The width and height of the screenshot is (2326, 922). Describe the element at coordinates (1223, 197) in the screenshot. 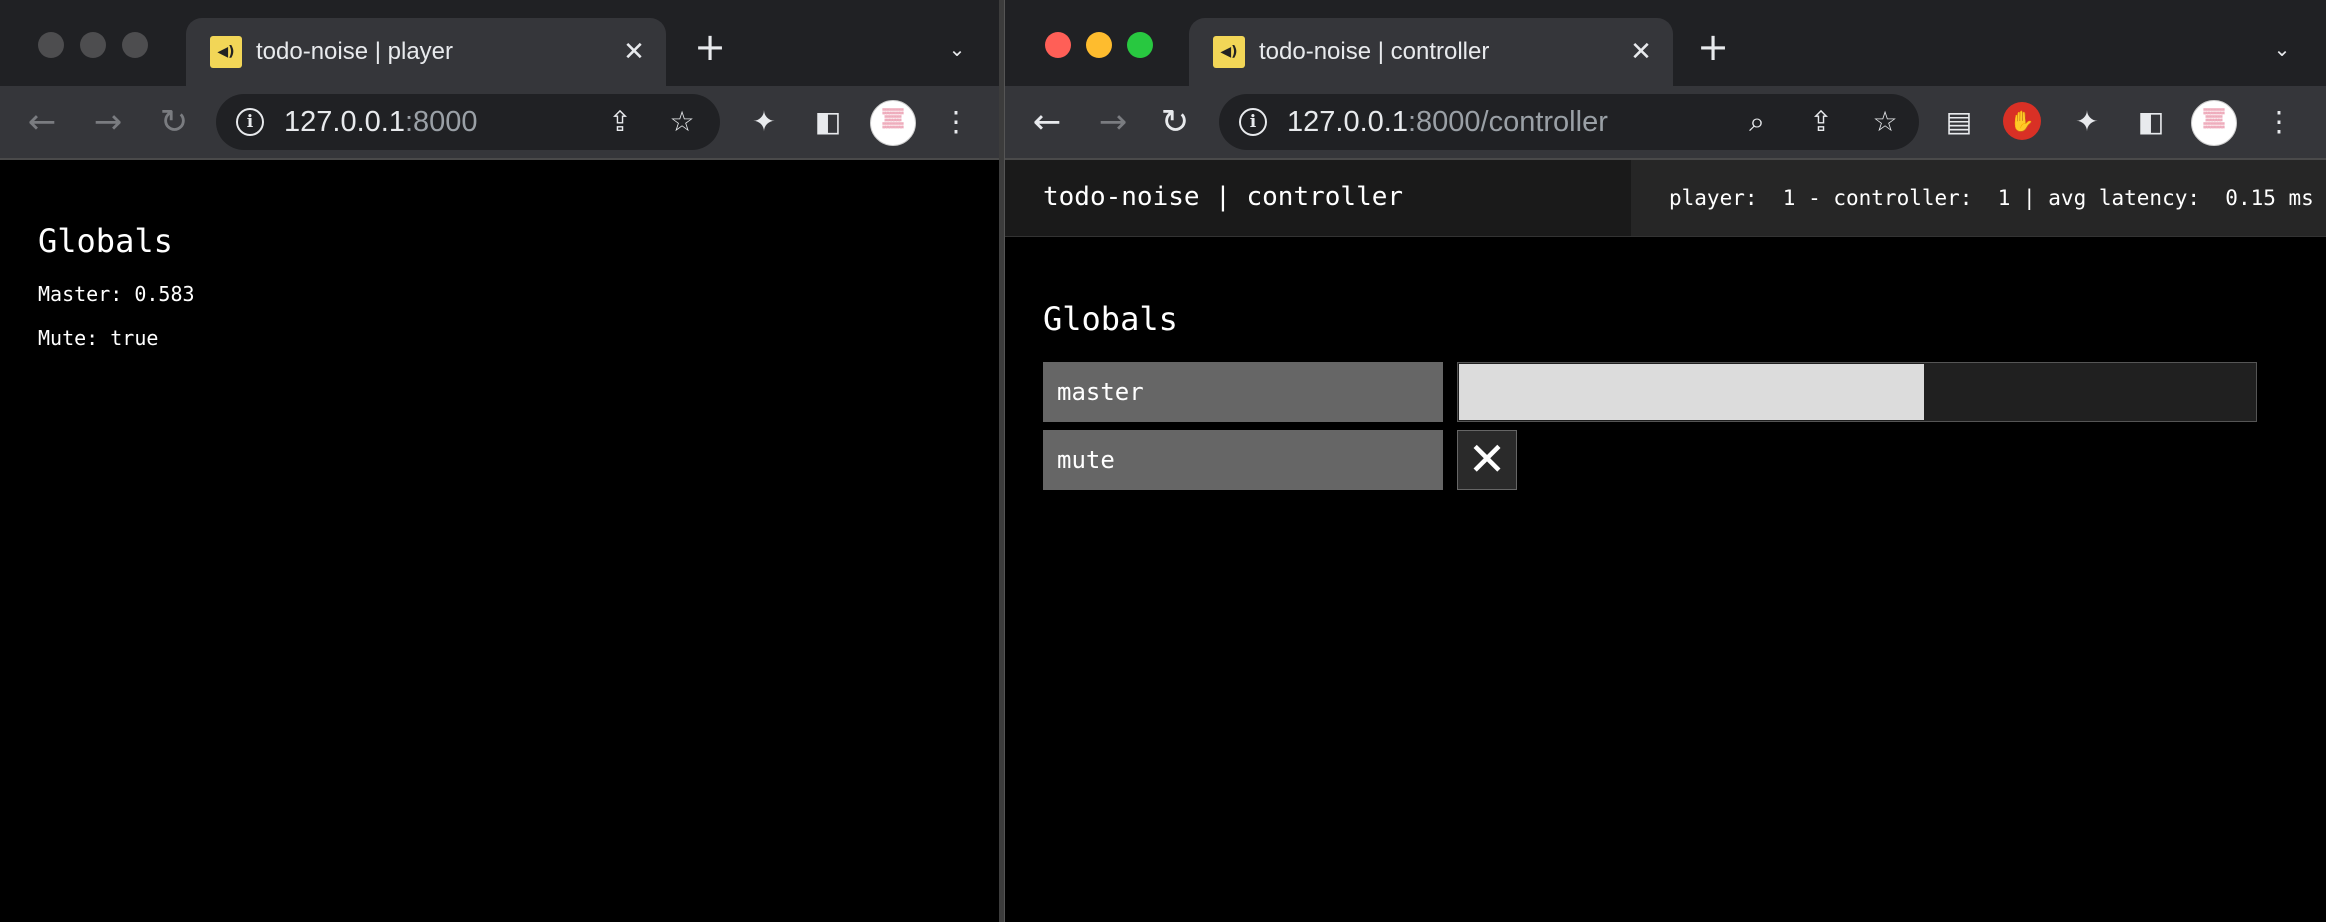

I see `app-title: todo-noise | controller` at that location.